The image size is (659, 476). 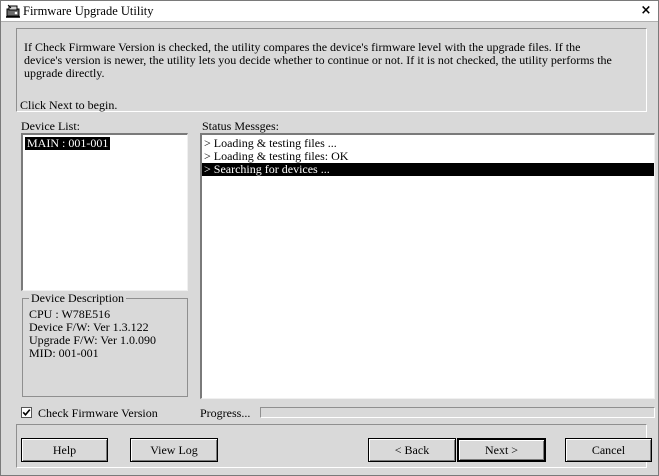 I want to click on progress-bar, so click(x=457, y=412).